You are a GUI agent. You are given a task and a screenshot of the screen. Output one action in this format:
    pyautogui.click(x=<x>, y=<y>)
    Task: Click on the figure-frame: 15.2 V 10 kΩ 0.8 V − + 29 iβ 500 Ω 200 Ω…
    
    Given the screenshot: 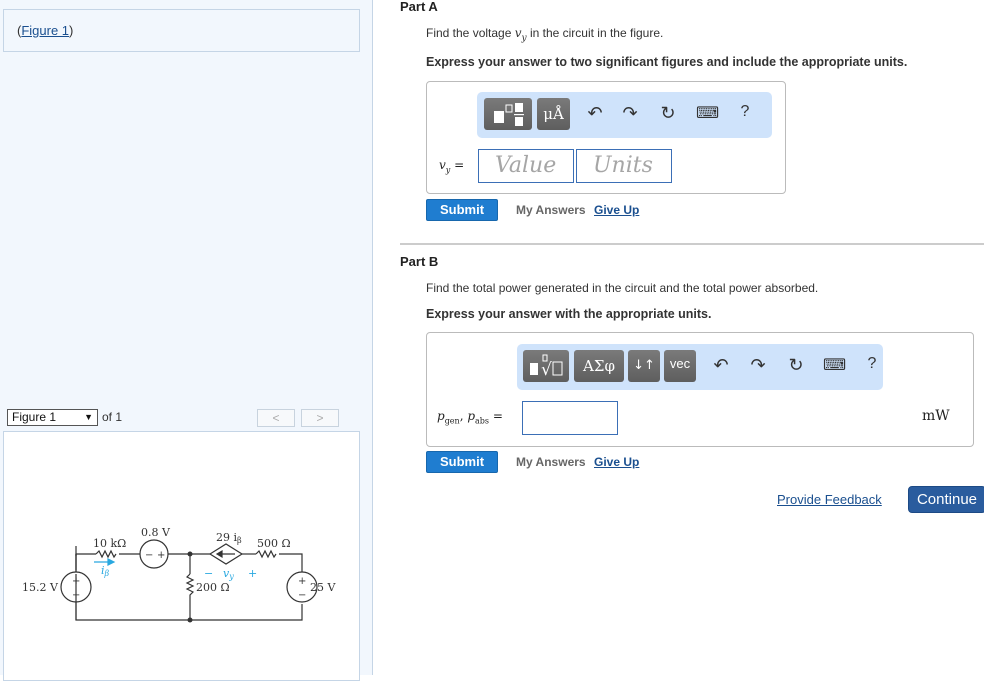 What is the action you would take?
    pyautogui.click(x=181, y=556)
    